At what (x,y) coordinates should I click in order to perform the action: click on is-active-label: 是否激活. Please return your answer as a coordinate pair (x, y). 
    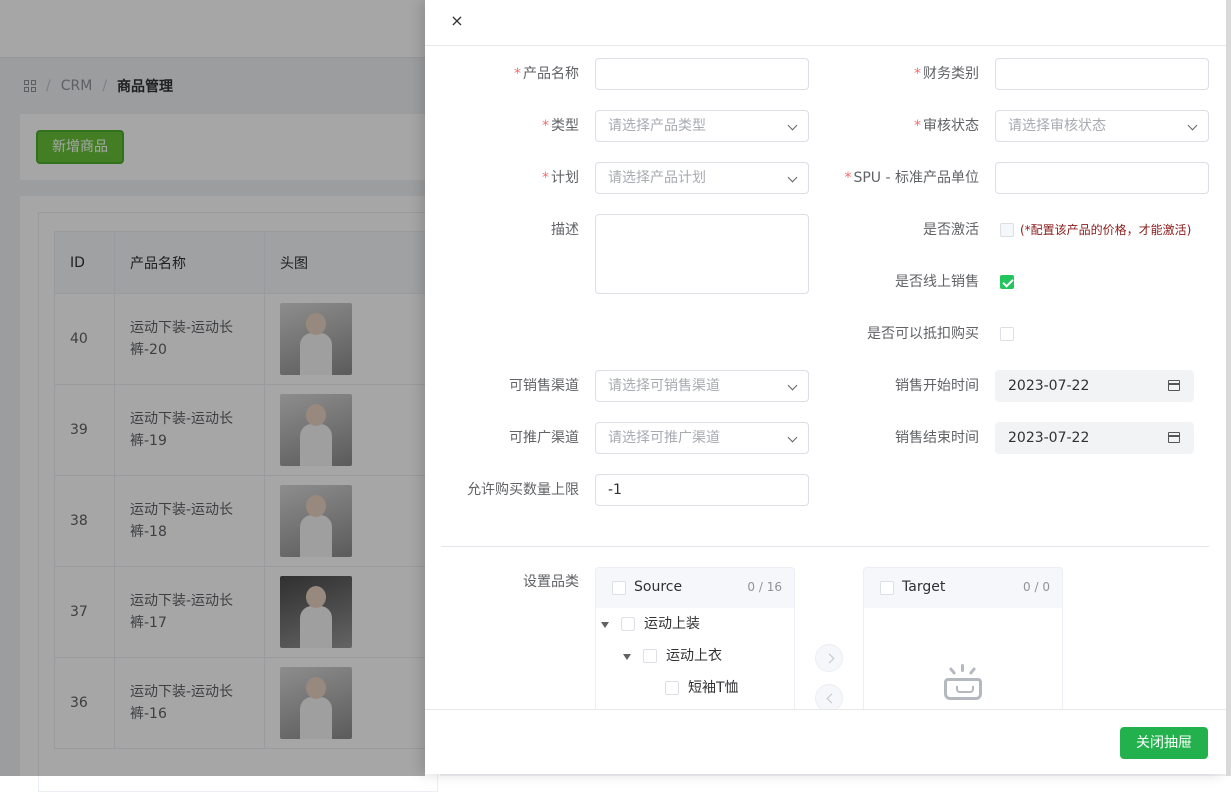
    Looking at the image, I should click on (951, 230).